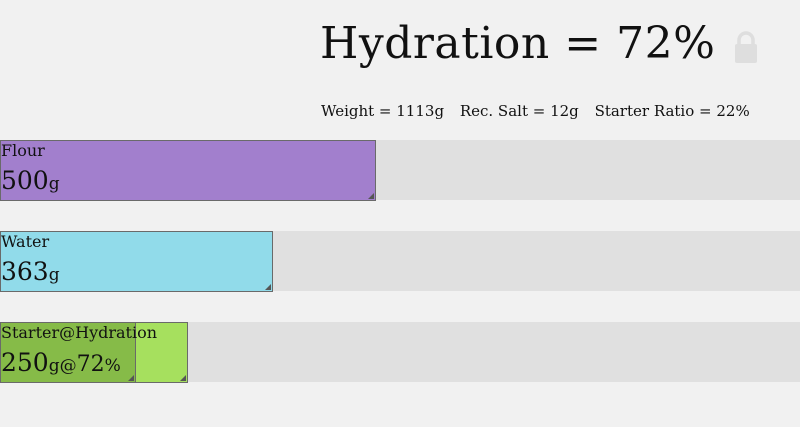 The width and height of the screenshot is (800, 427). I want to click on starter-unit: g, so click(54, 366).